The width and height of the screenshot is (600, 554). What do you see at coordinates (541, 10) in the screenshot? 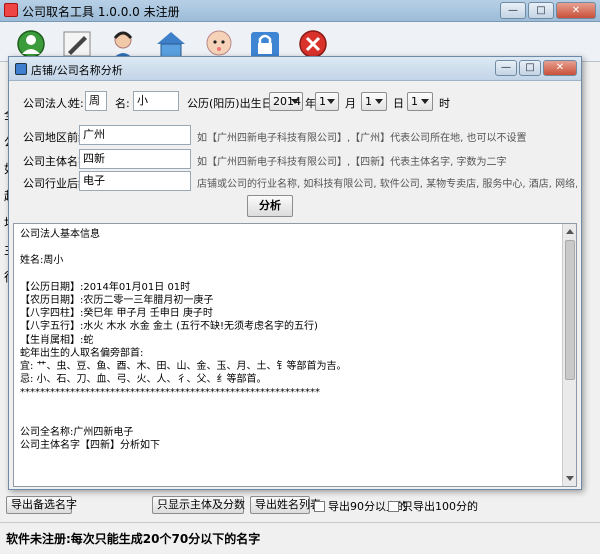
I see `maximize-button: □` at bounding box center [541, 10].